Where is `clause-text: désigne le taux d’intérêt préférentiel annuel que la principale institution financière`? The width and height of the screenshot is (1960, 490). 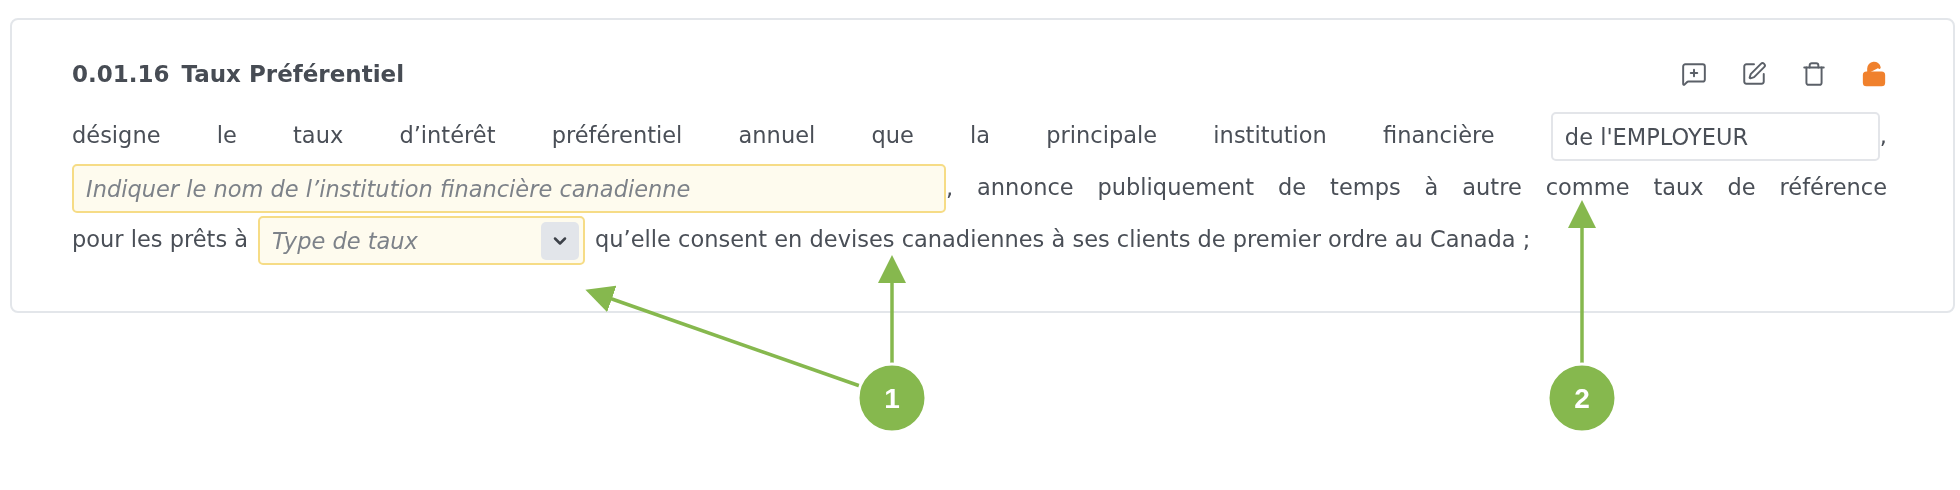
clause-text: désigne le taux d’intérêt préférentiel annuel que la principale institution financière is located at coordinates (783, 135).